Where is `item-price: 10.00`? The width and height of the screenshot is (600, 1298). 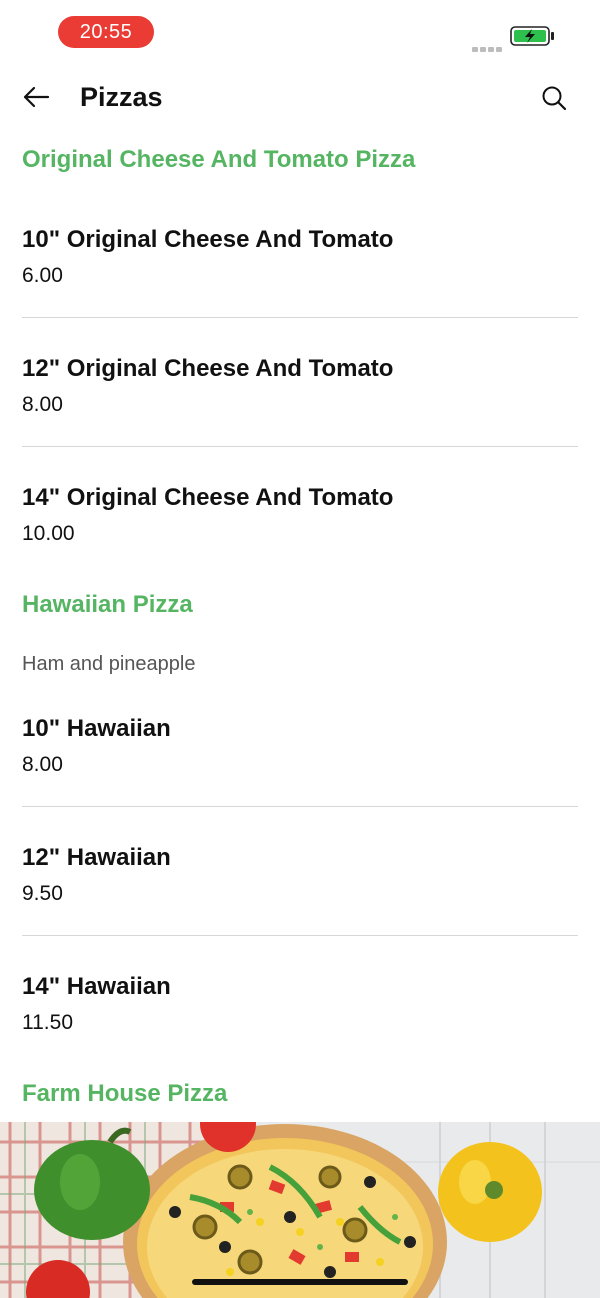 item-price: 10.00 is located at coordinates (48, 533).